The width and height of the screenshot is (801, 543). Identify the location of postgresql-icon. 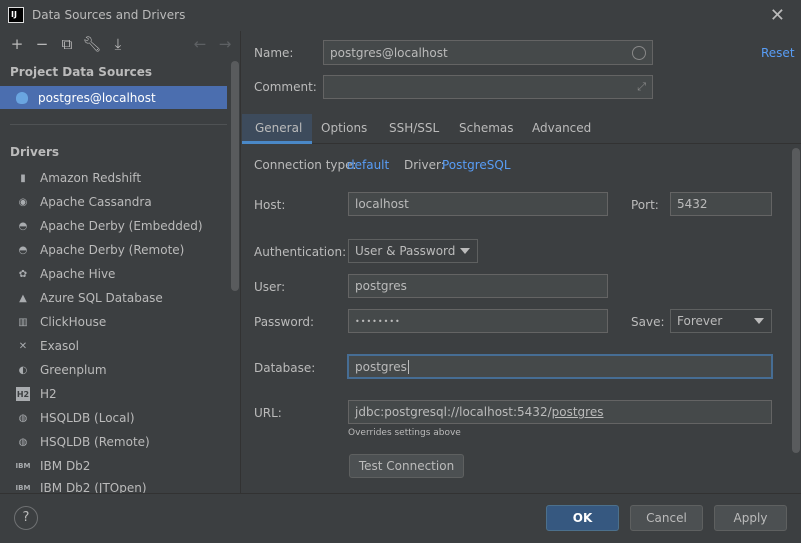
(22, 97).